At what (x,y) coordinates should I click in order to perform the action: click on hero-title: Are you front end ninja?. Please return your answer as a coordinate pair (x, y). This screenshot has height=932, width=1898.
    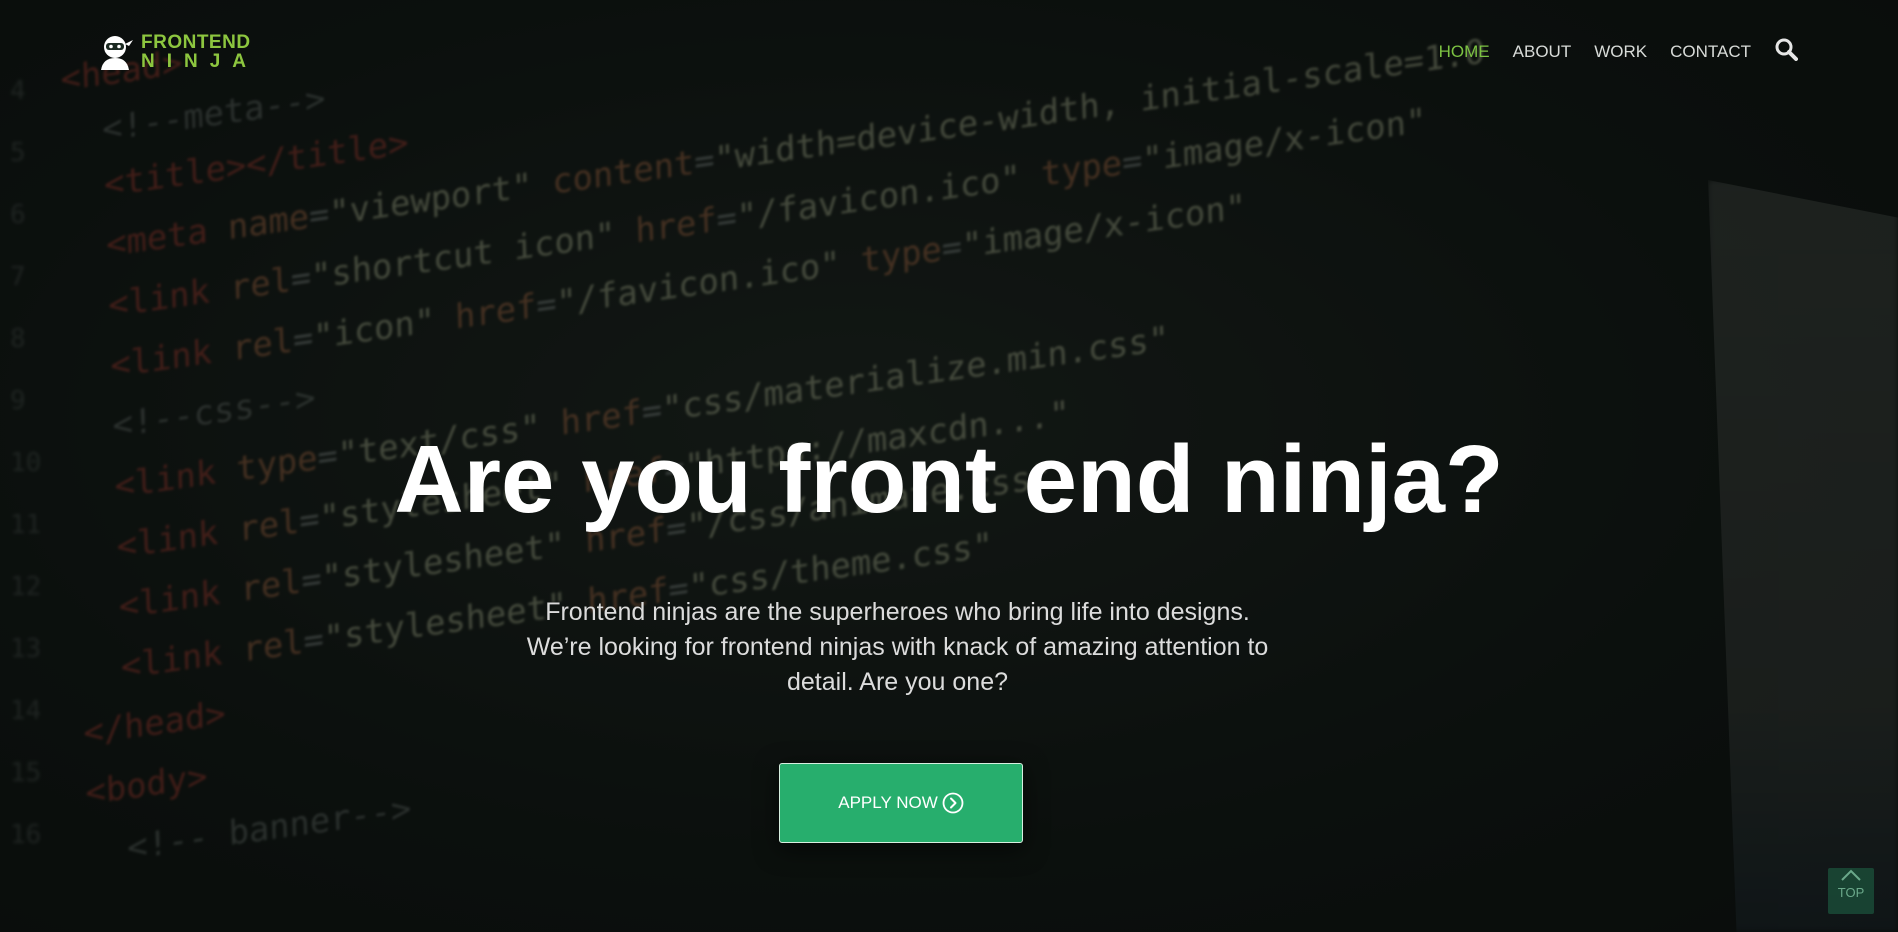
    Looking at the image, I should click on (949, 479).